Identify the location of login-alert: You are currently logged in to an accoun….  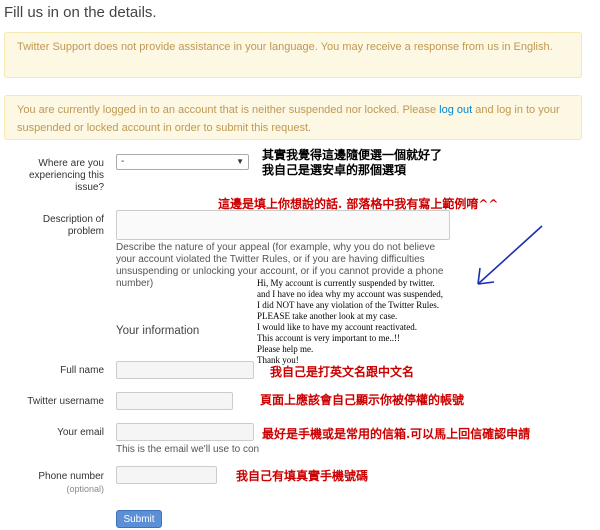
(293, 117).